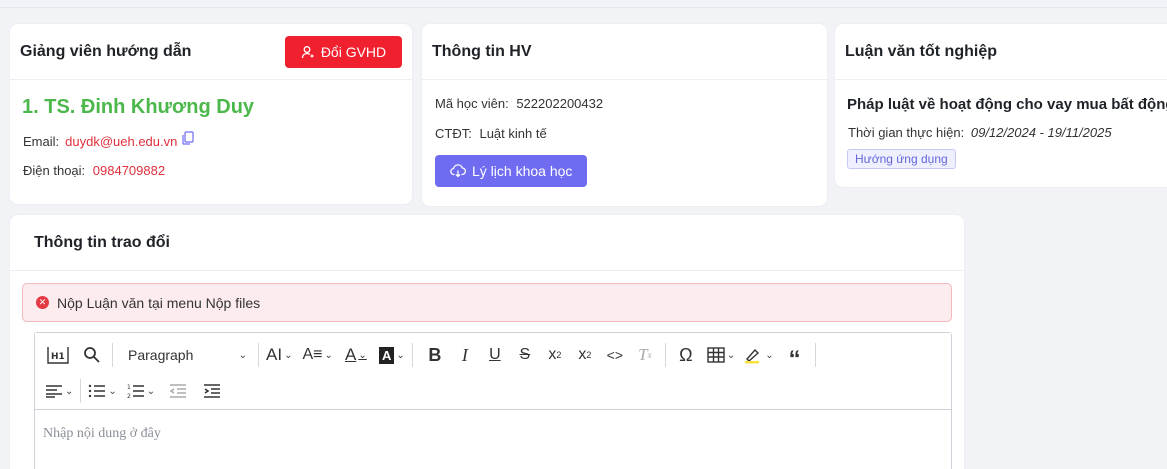 The image size is (1167, 469). I want to click on advisor-email-row: Email: duydk@ueh.edu.vn, so click(217, 139).